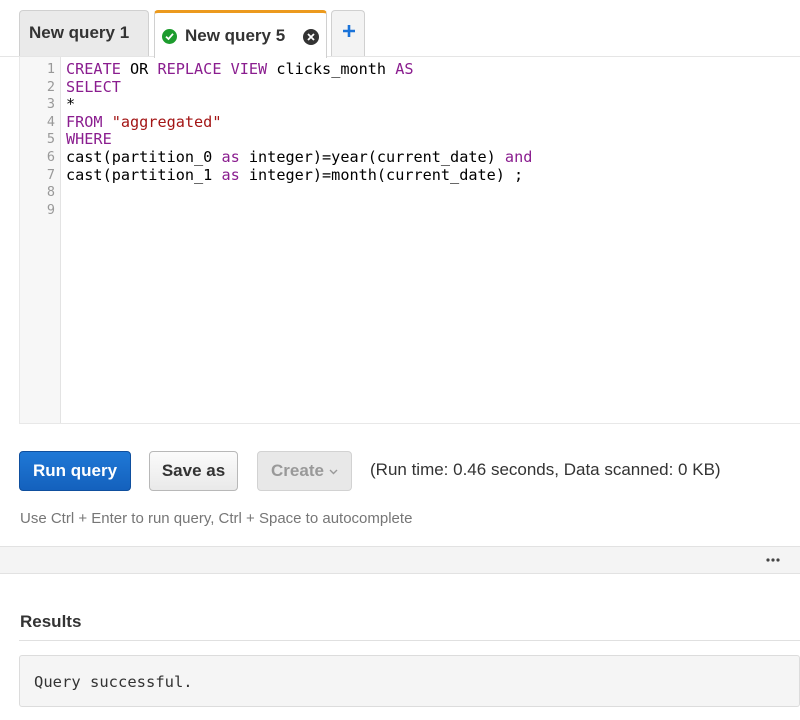 The image size is (800, 720). What do you see at coordinates (331, 69) in the screenshot?
I see `sql-token: clicks_month` at bounding box center [331, 69].